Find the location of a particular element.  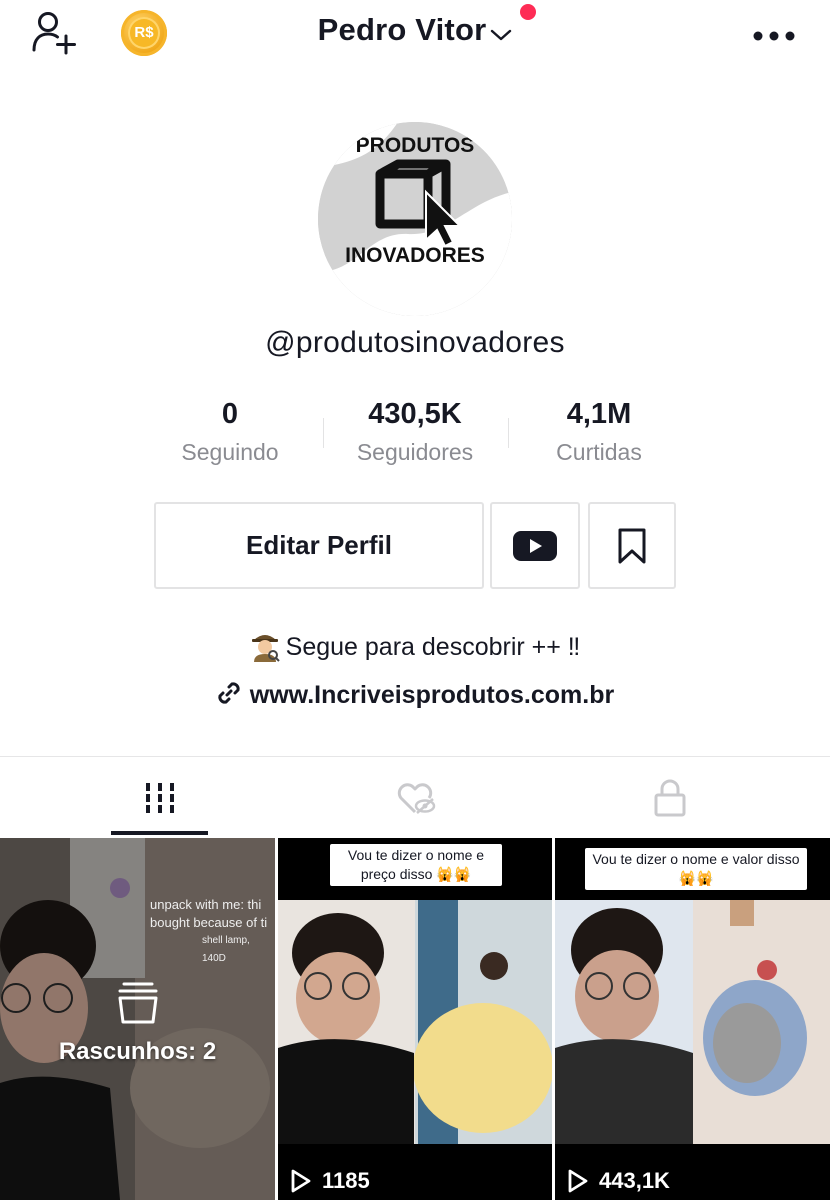

notification-dot is located at coordinates (528, 12).